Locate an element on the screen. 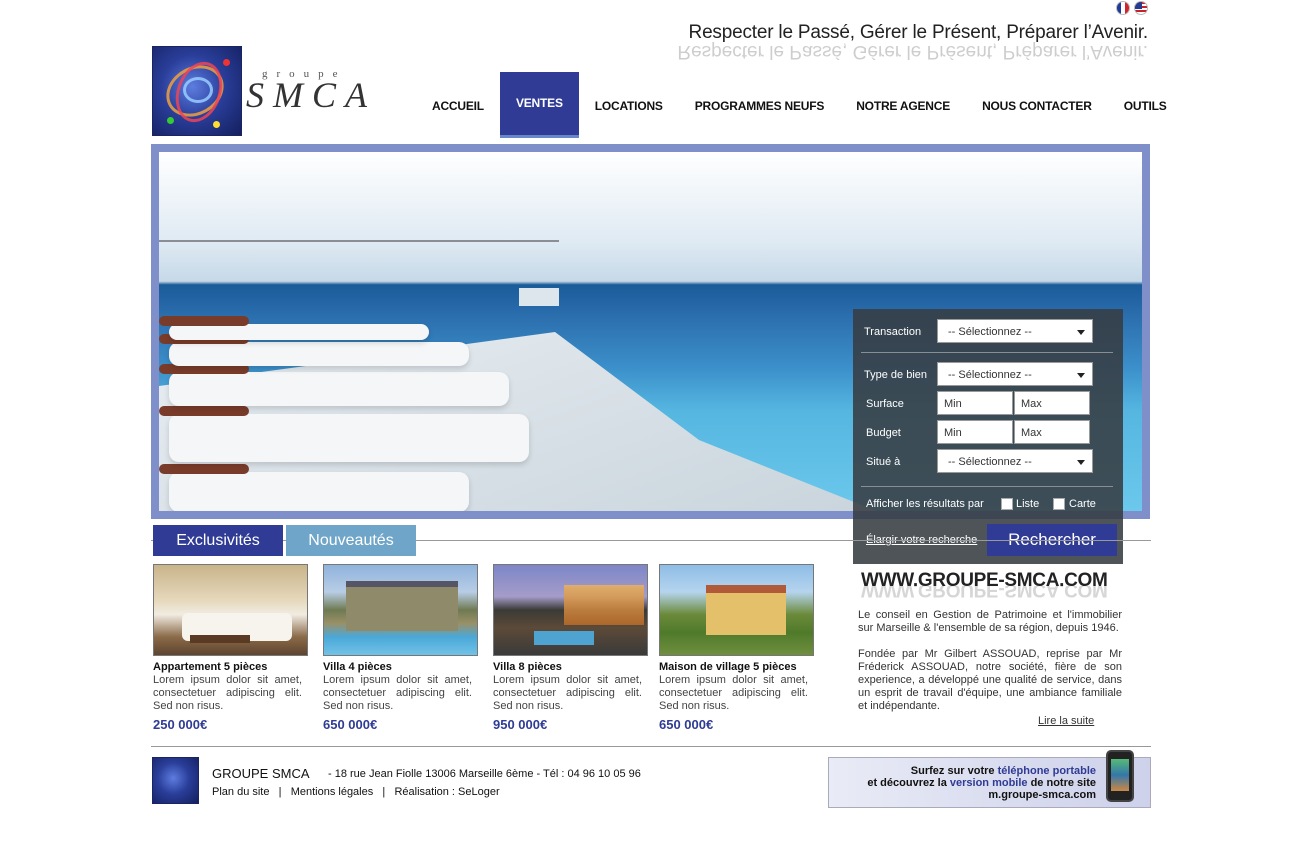 The height and width of the screenshot is (848, 1300). type-bien-label: Type de bien is located at coordinates (895, 375).